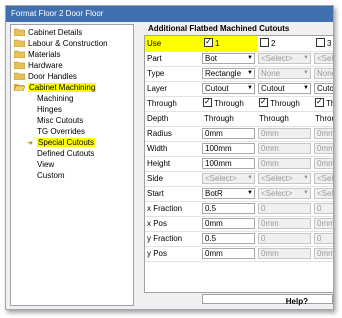  What do you see at coordinates (323, 253) in the screenshot?
I see `y-pos-input-3: 0mm` at bounding box center [323, 253].